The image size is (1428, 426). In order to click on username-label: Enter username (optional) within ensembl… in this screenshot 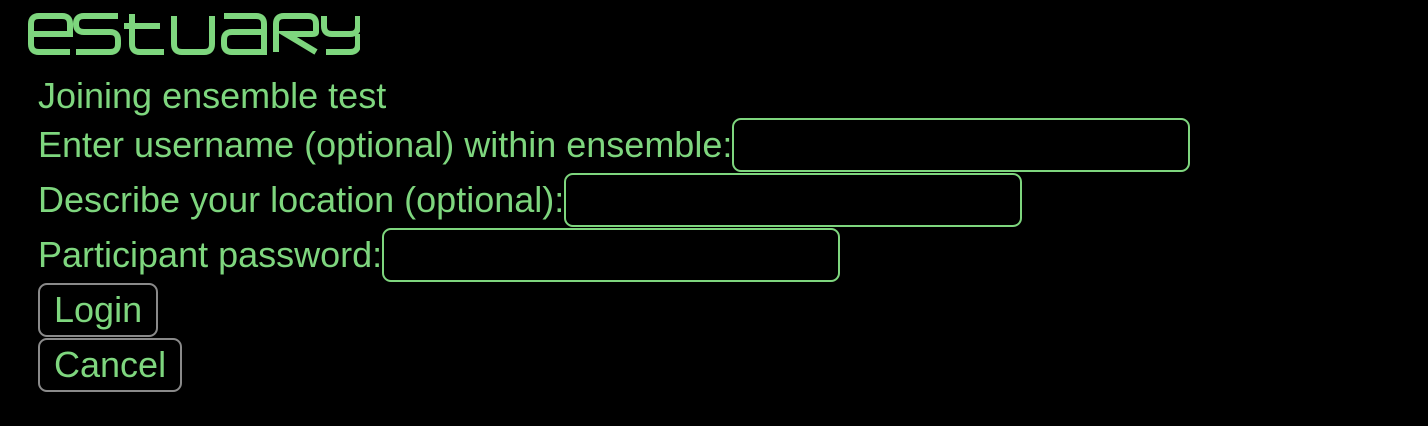, I will do `click(385, 144)`.